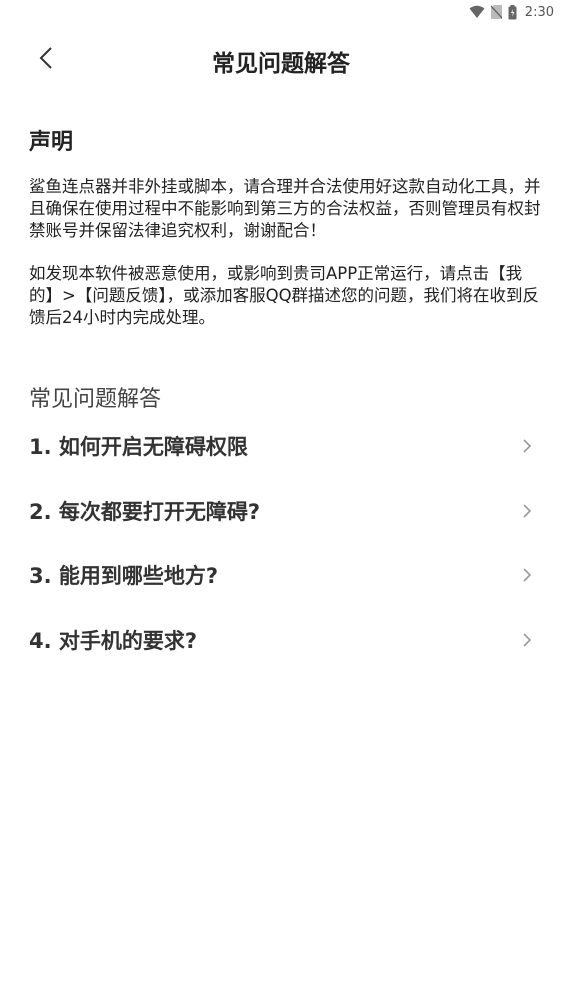 Image resolution: width=562 pixels, height=1000 pixels. What do you see at coordinates (145, 511) in the screenshot?
I see `faq-item-label: 2. 每次都要打开无障碍?` at bounding box center [145, 511].